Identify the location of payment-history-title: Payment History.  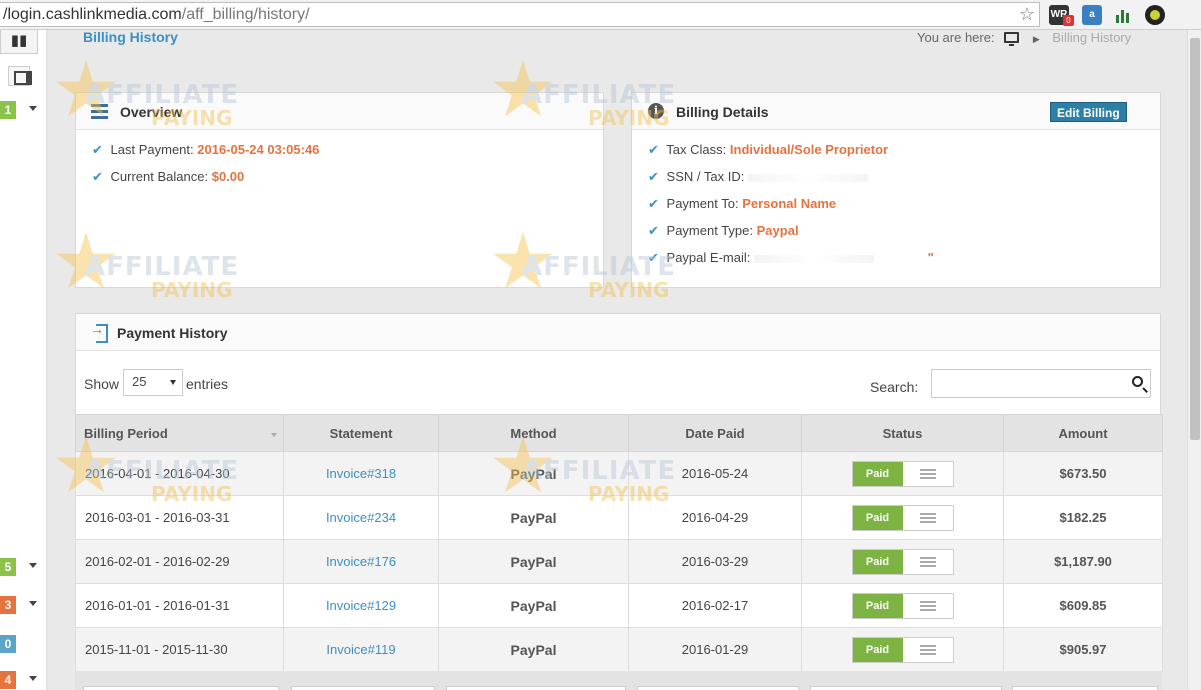
(172, 333).